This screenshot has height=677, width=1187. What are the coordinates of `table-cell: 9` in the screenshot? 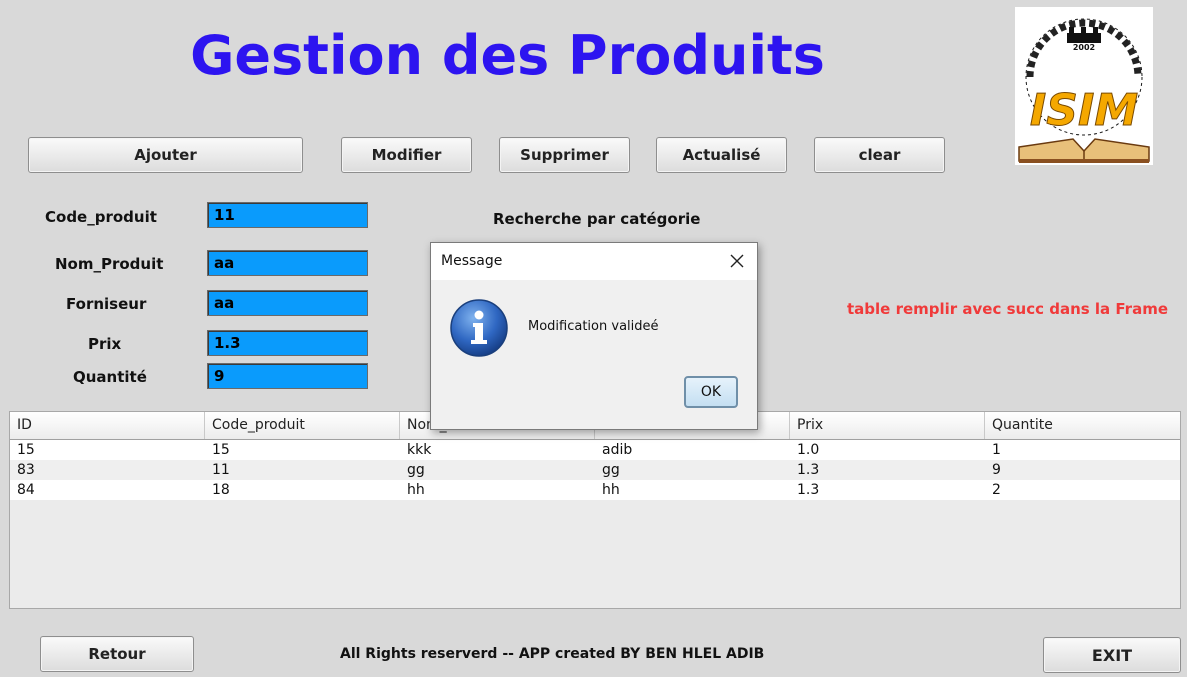 It's located at (996, 470).